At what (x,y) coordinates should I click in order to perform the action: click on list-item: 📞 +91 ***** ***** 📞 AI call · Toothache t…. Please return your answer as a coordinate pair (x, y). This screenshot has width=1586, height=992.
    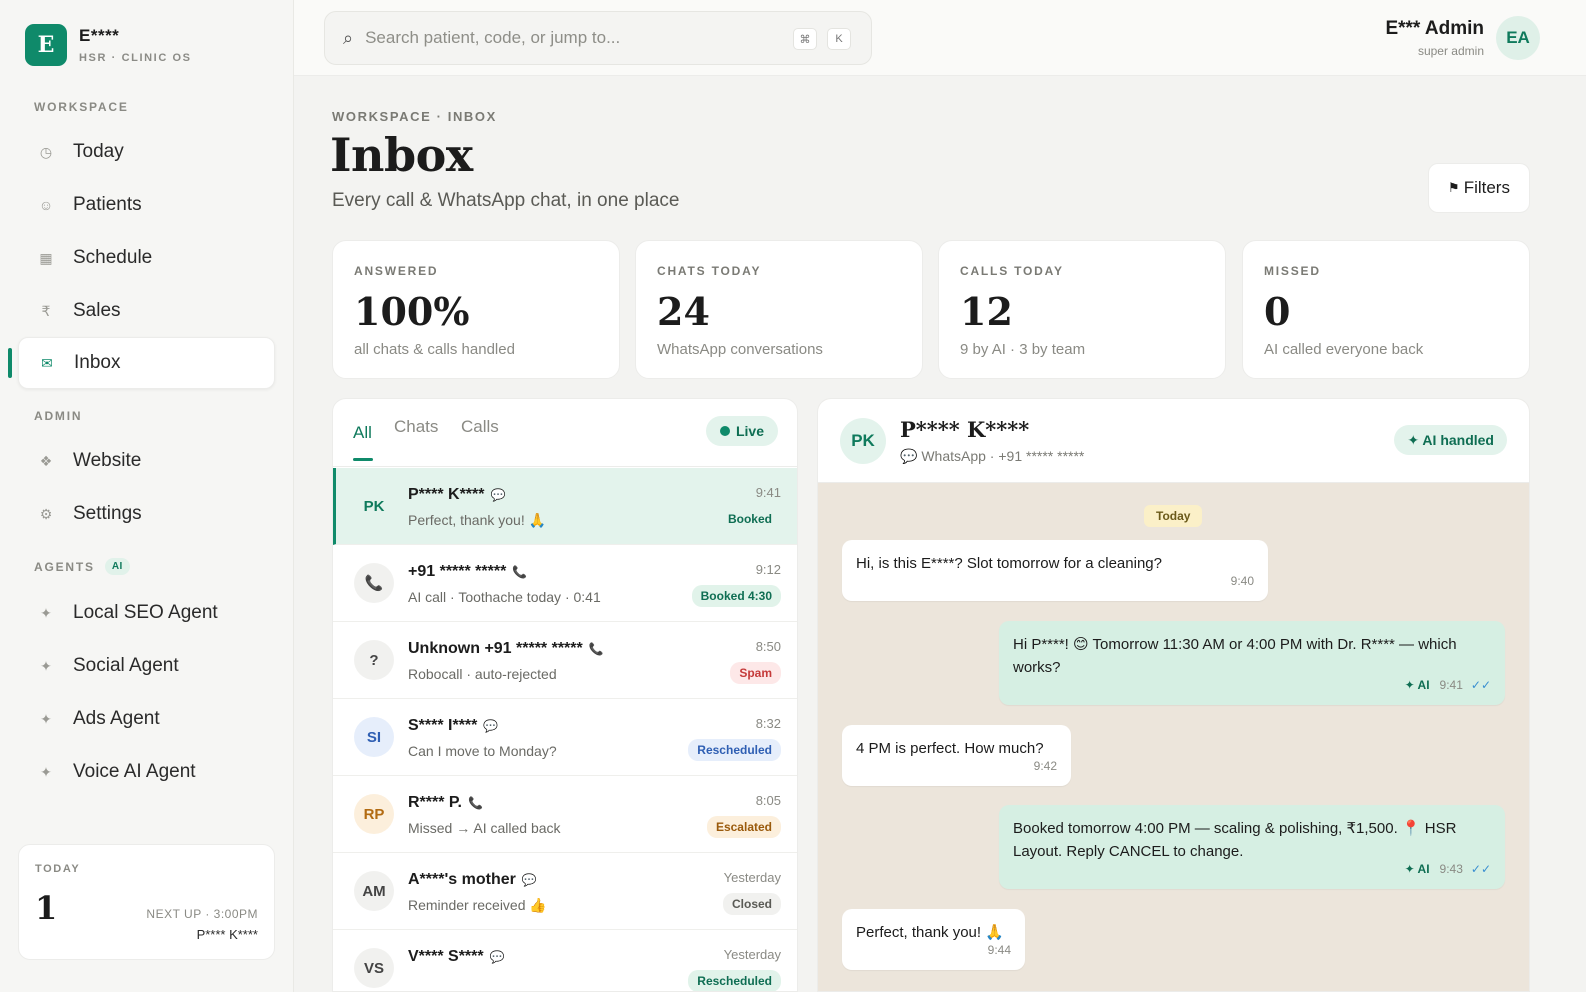
    Looking at the image, I should click on (565, 583).